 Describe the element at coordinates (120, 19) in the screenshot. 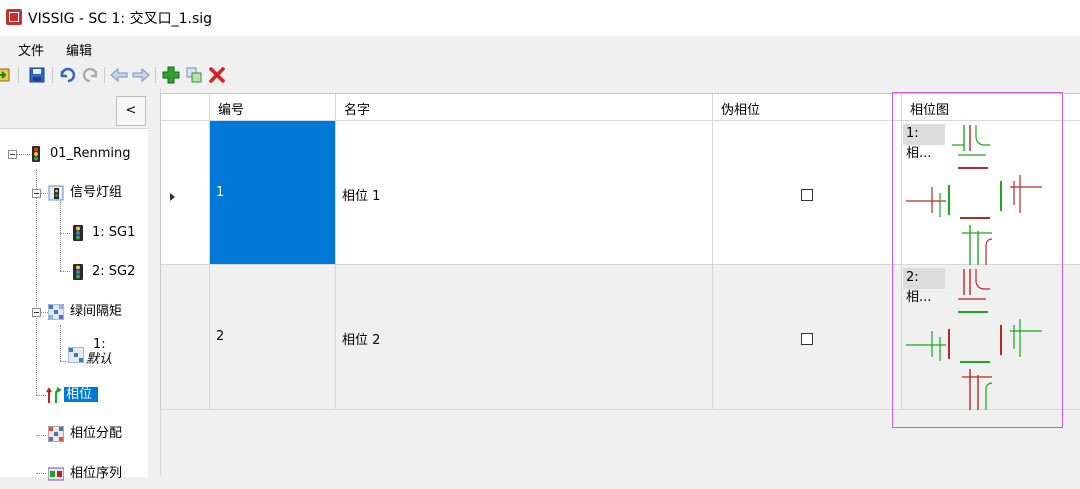

I see `window-title: VISSIG - SC 1: 交叉口_1.sig` at that location.